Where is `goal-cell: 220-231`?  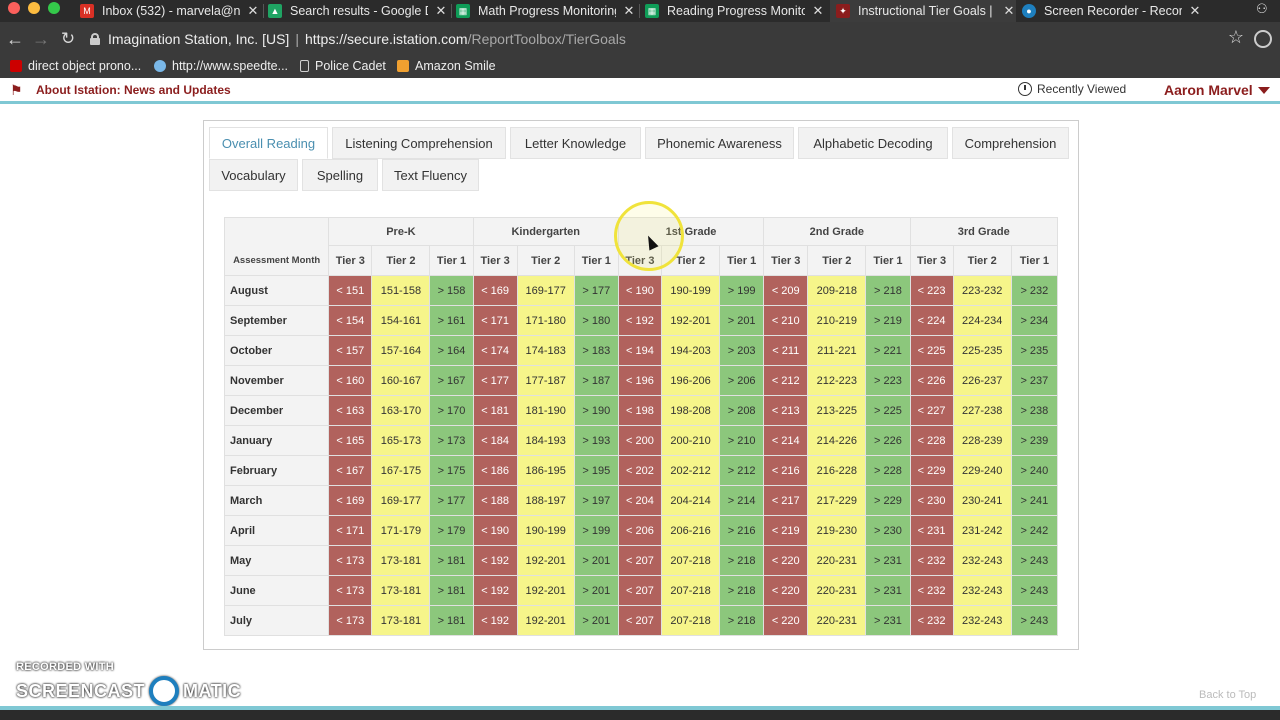
goal-cell: 220-231 is located at coordinates (837, 620).